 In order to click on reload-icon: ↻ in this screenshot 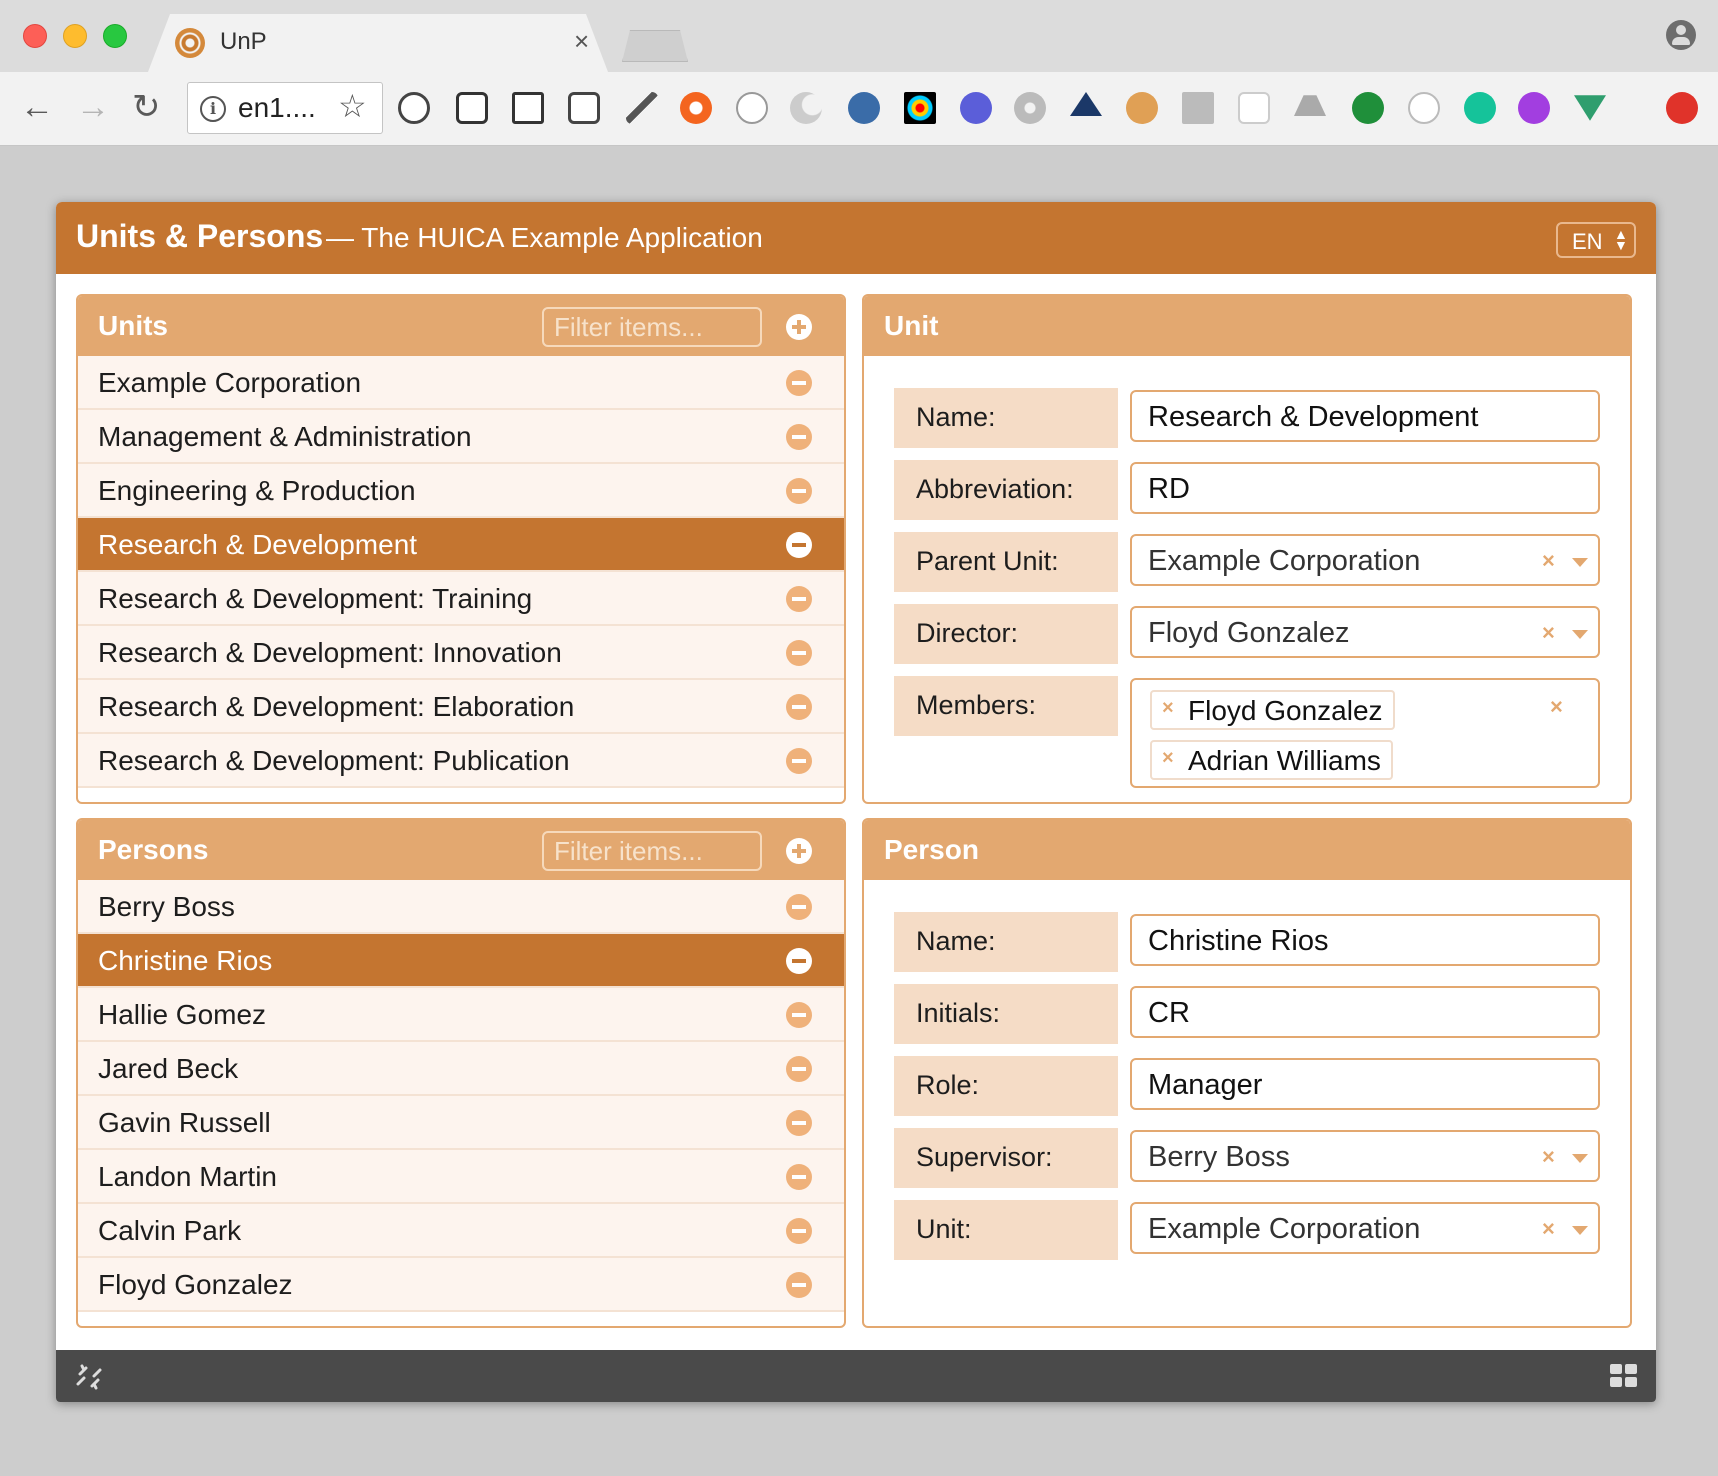, I will do `click(146, 107)`.